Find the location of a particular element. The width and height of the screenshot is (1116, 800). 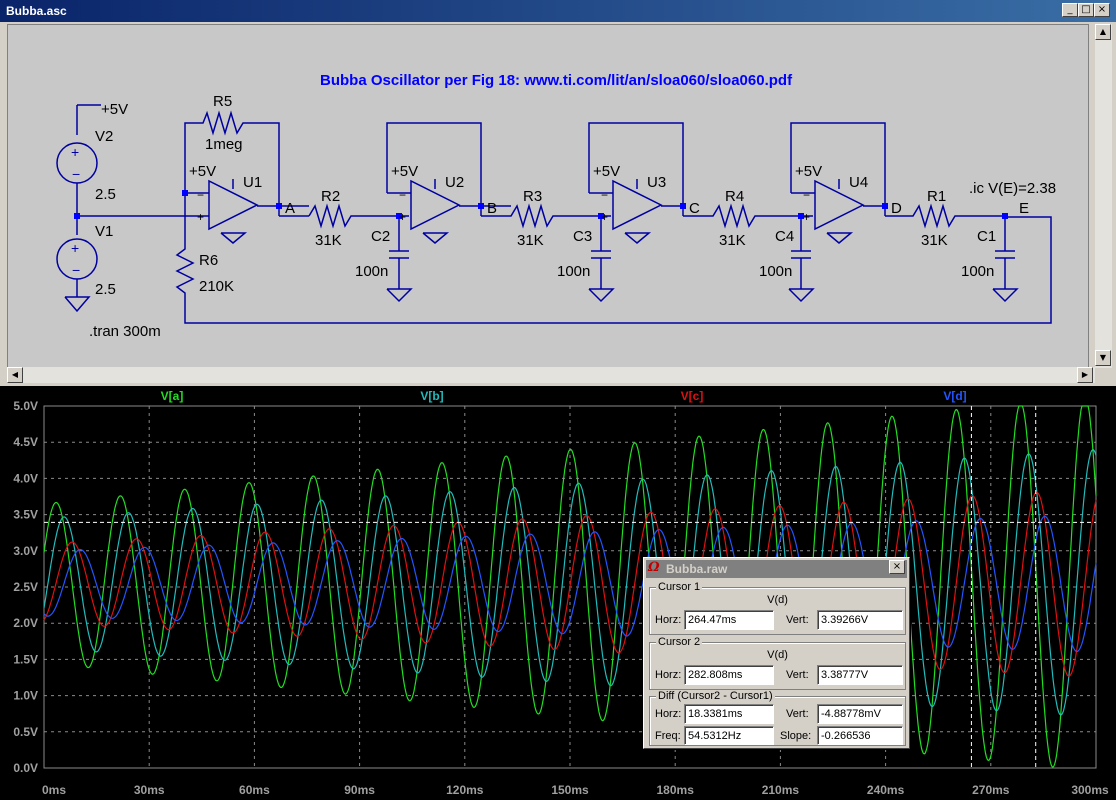

x-tick-label: 60ms is located at coordinates (254, 790).